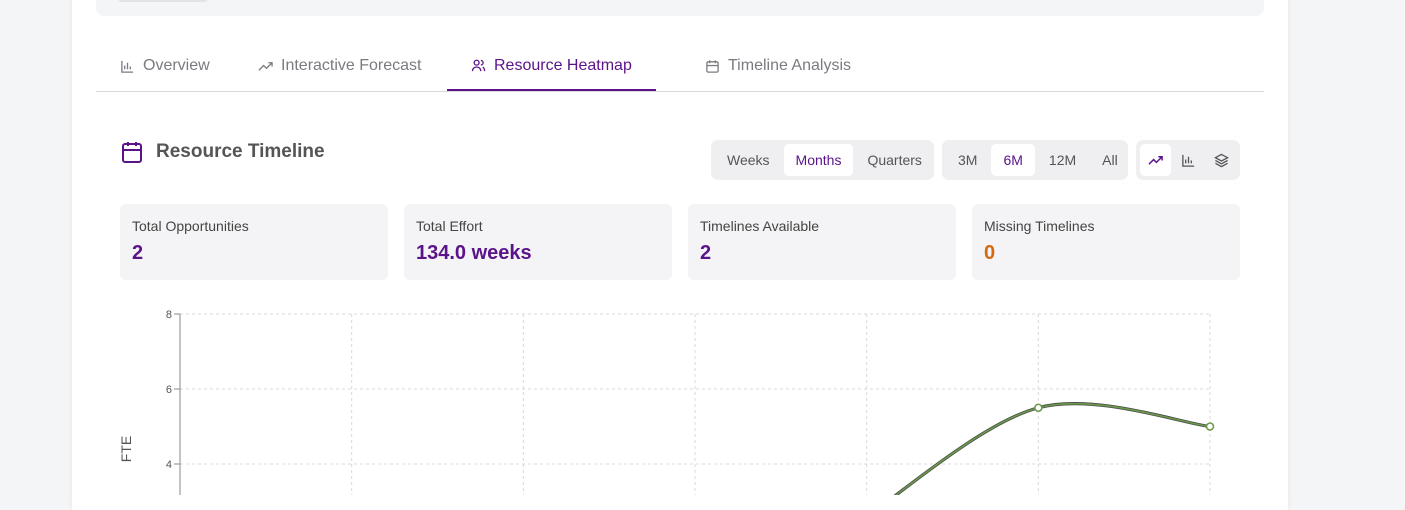 This screenshot has width=1405, height=510. I want to click on y-tick-label: 4, so click(169, 465).